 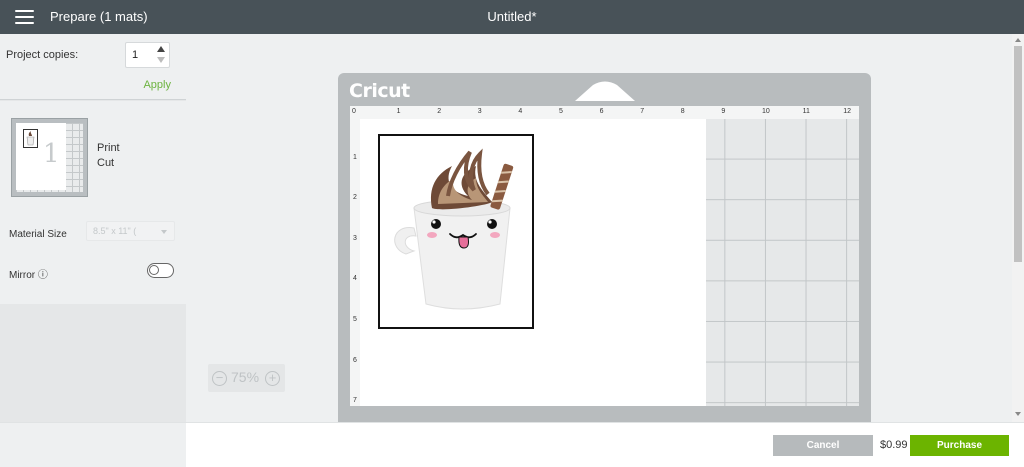 What do you see at coordinates (99, 16) in the screenshot?
I see `prepare-title: Prepare (1 mats)` at bounding box center [99, 16].